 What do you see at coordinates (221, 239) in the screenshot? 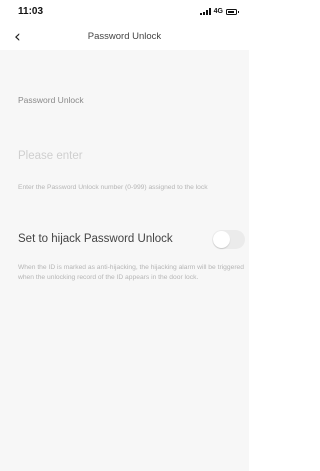
I see `toggle-knob` at bounding box center [221, 239].